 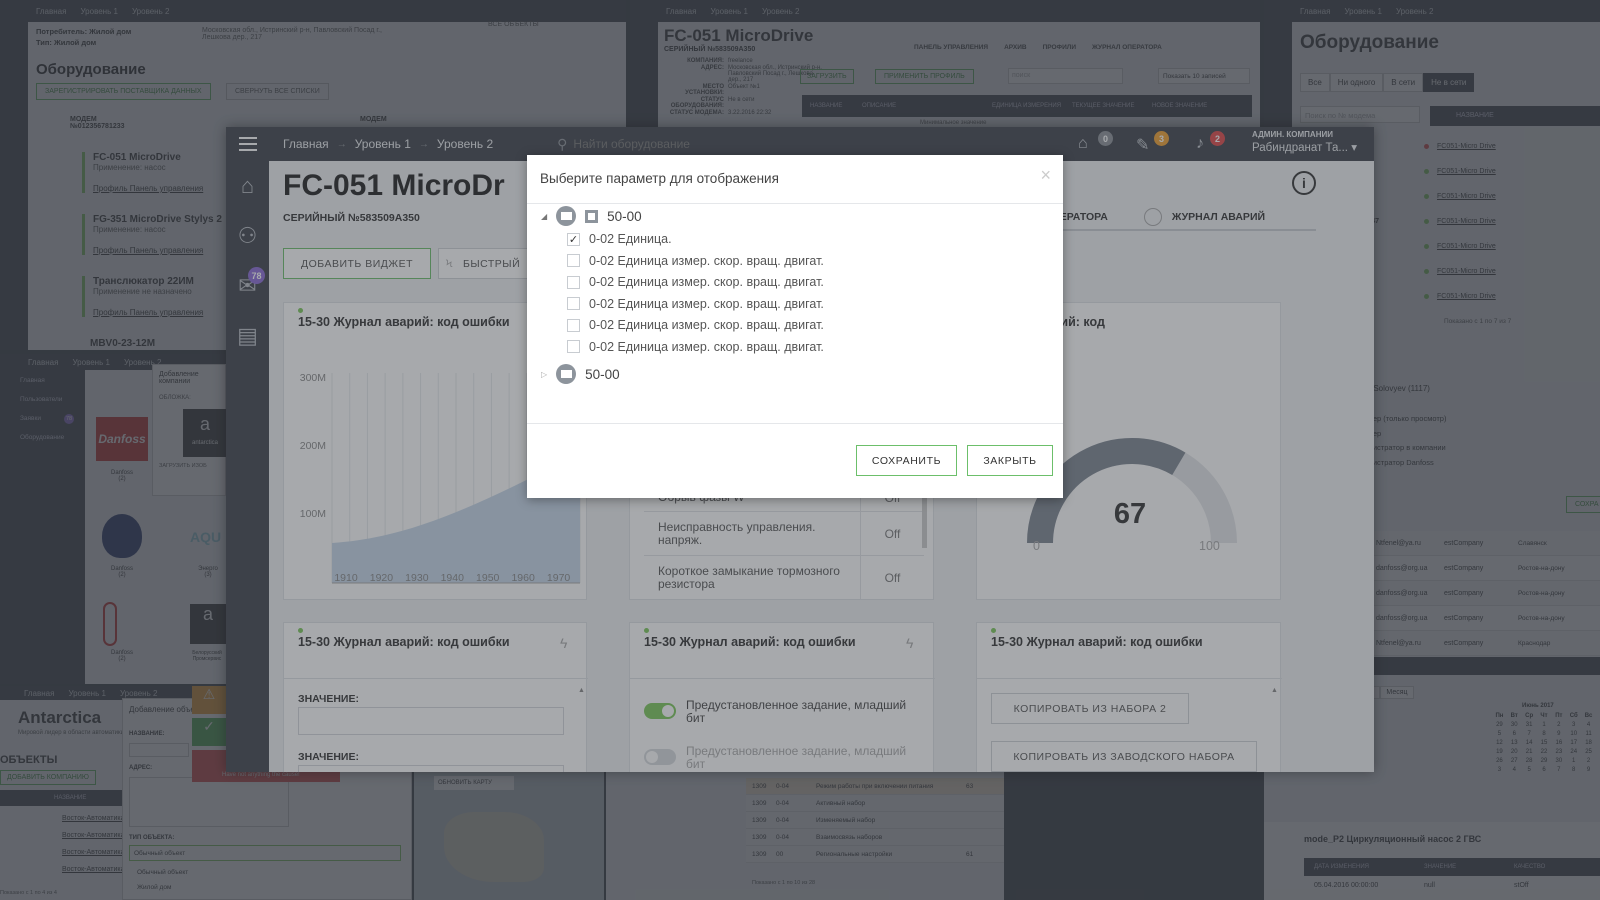 What do you see at coordinates (1010, 460) in the screenshot?
I see `close-button: ЗАКРЫТЬ` at bounding box center [1010, 460].